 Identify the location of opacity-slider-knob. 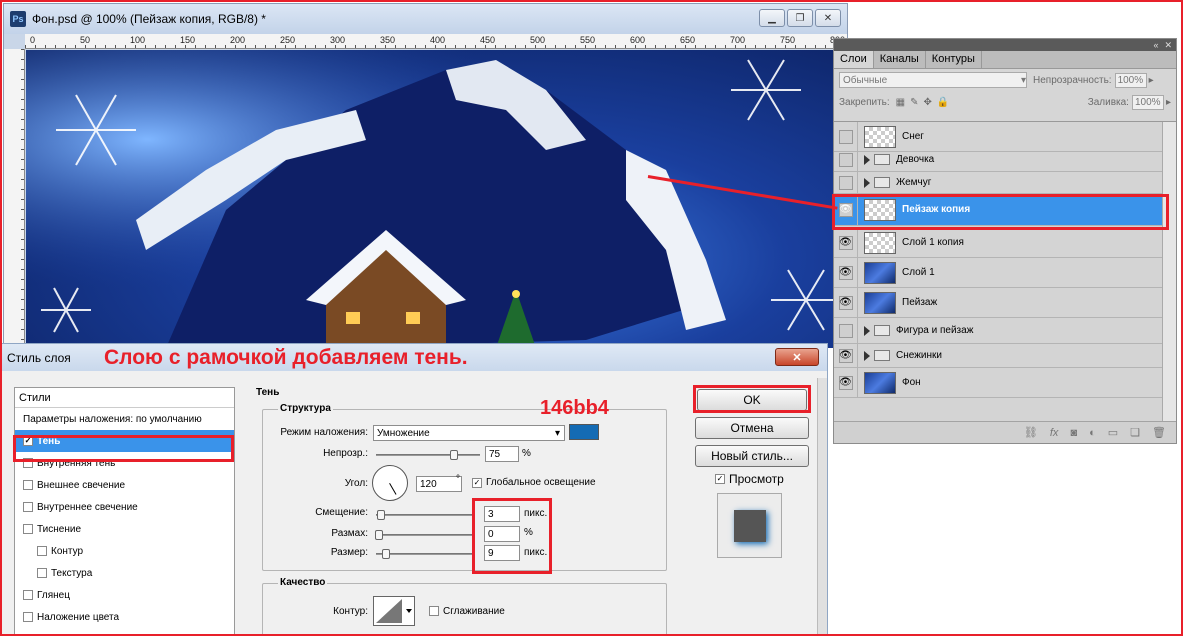
(454, 455).